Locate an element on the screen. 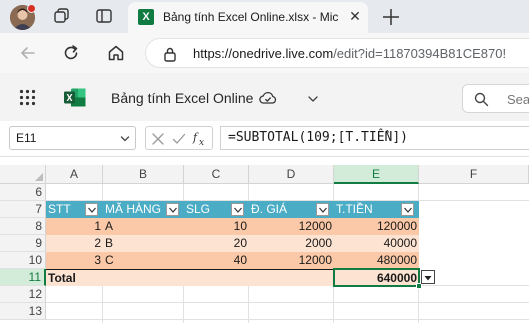  row-header-13: 13 is located at coordinates (23, 311).